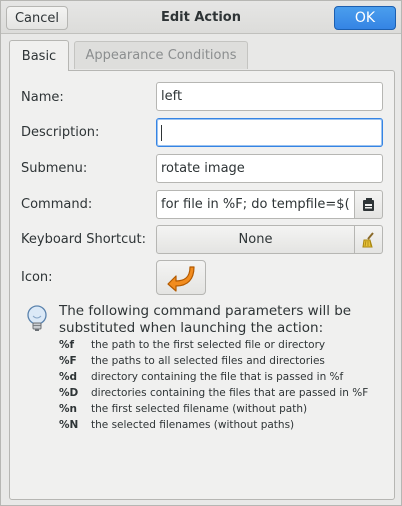 The height and width of the screenshot is (506, 402). Describe the element at coordinates (255, 239) in the screenshot. I see `keyboard-shortcut-button: None` at that location.